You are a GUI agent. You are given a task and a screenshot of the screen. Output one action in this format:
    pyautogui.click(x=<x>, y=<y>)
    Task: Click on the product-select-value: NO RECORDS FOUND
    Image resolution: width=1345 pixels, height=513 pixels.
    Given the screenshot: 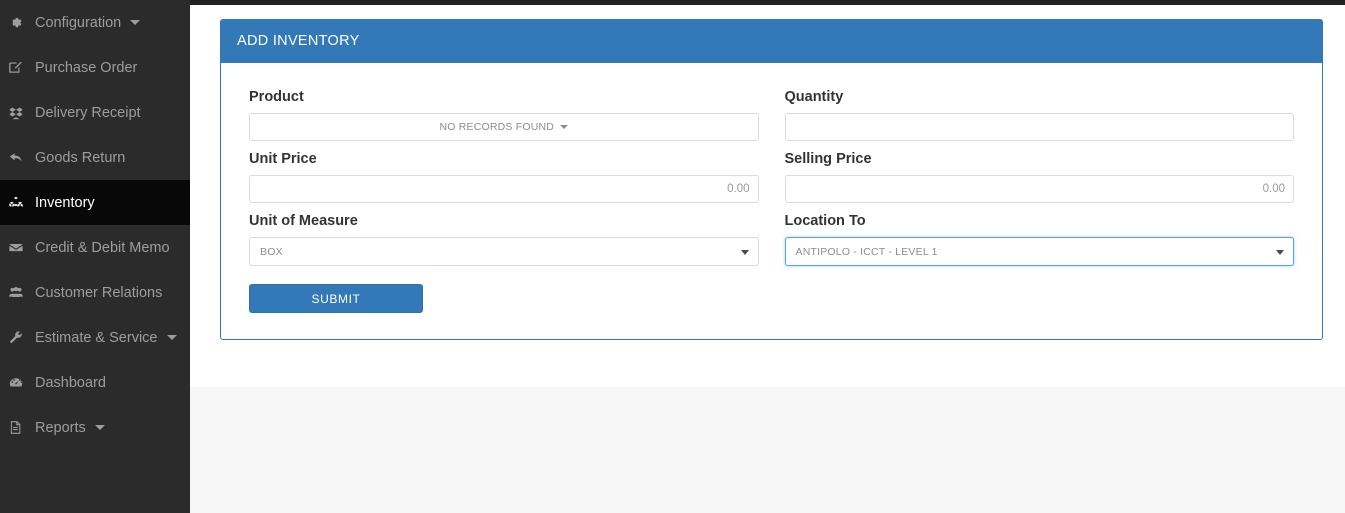 What is the action you would take?
    pyautogui.click(x=497, y=127)
    